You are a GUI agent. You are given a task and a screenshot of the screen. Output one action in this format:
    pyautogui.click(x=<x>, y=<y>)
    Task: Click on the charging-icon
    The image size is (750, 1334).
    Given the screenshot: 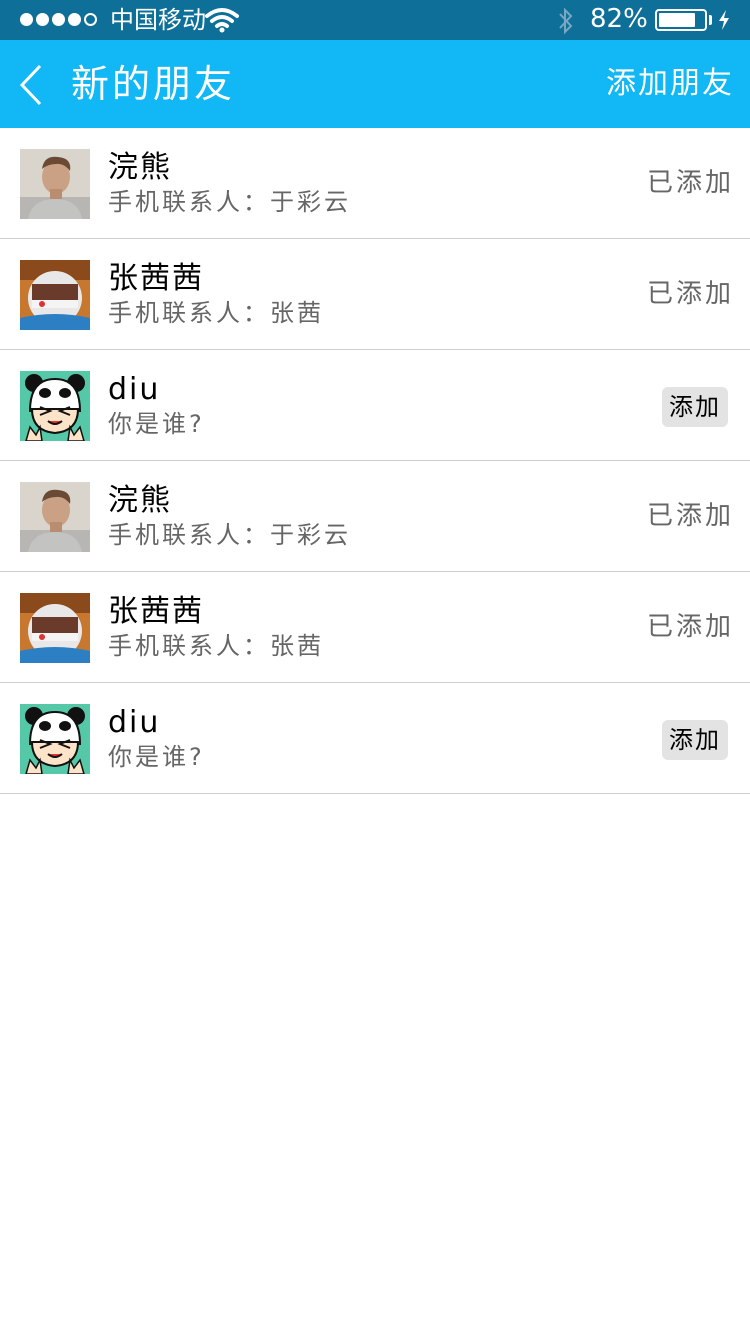 What is the action you would take?
    pyautogui.click(x=724, y=20)
    